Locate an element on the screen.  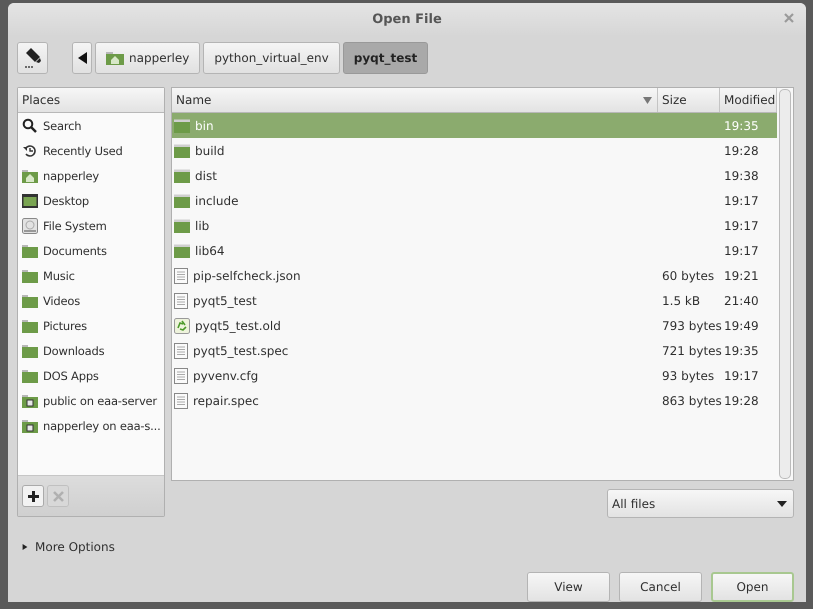
expander-arrow-icon is located at coordinates (25, 547).